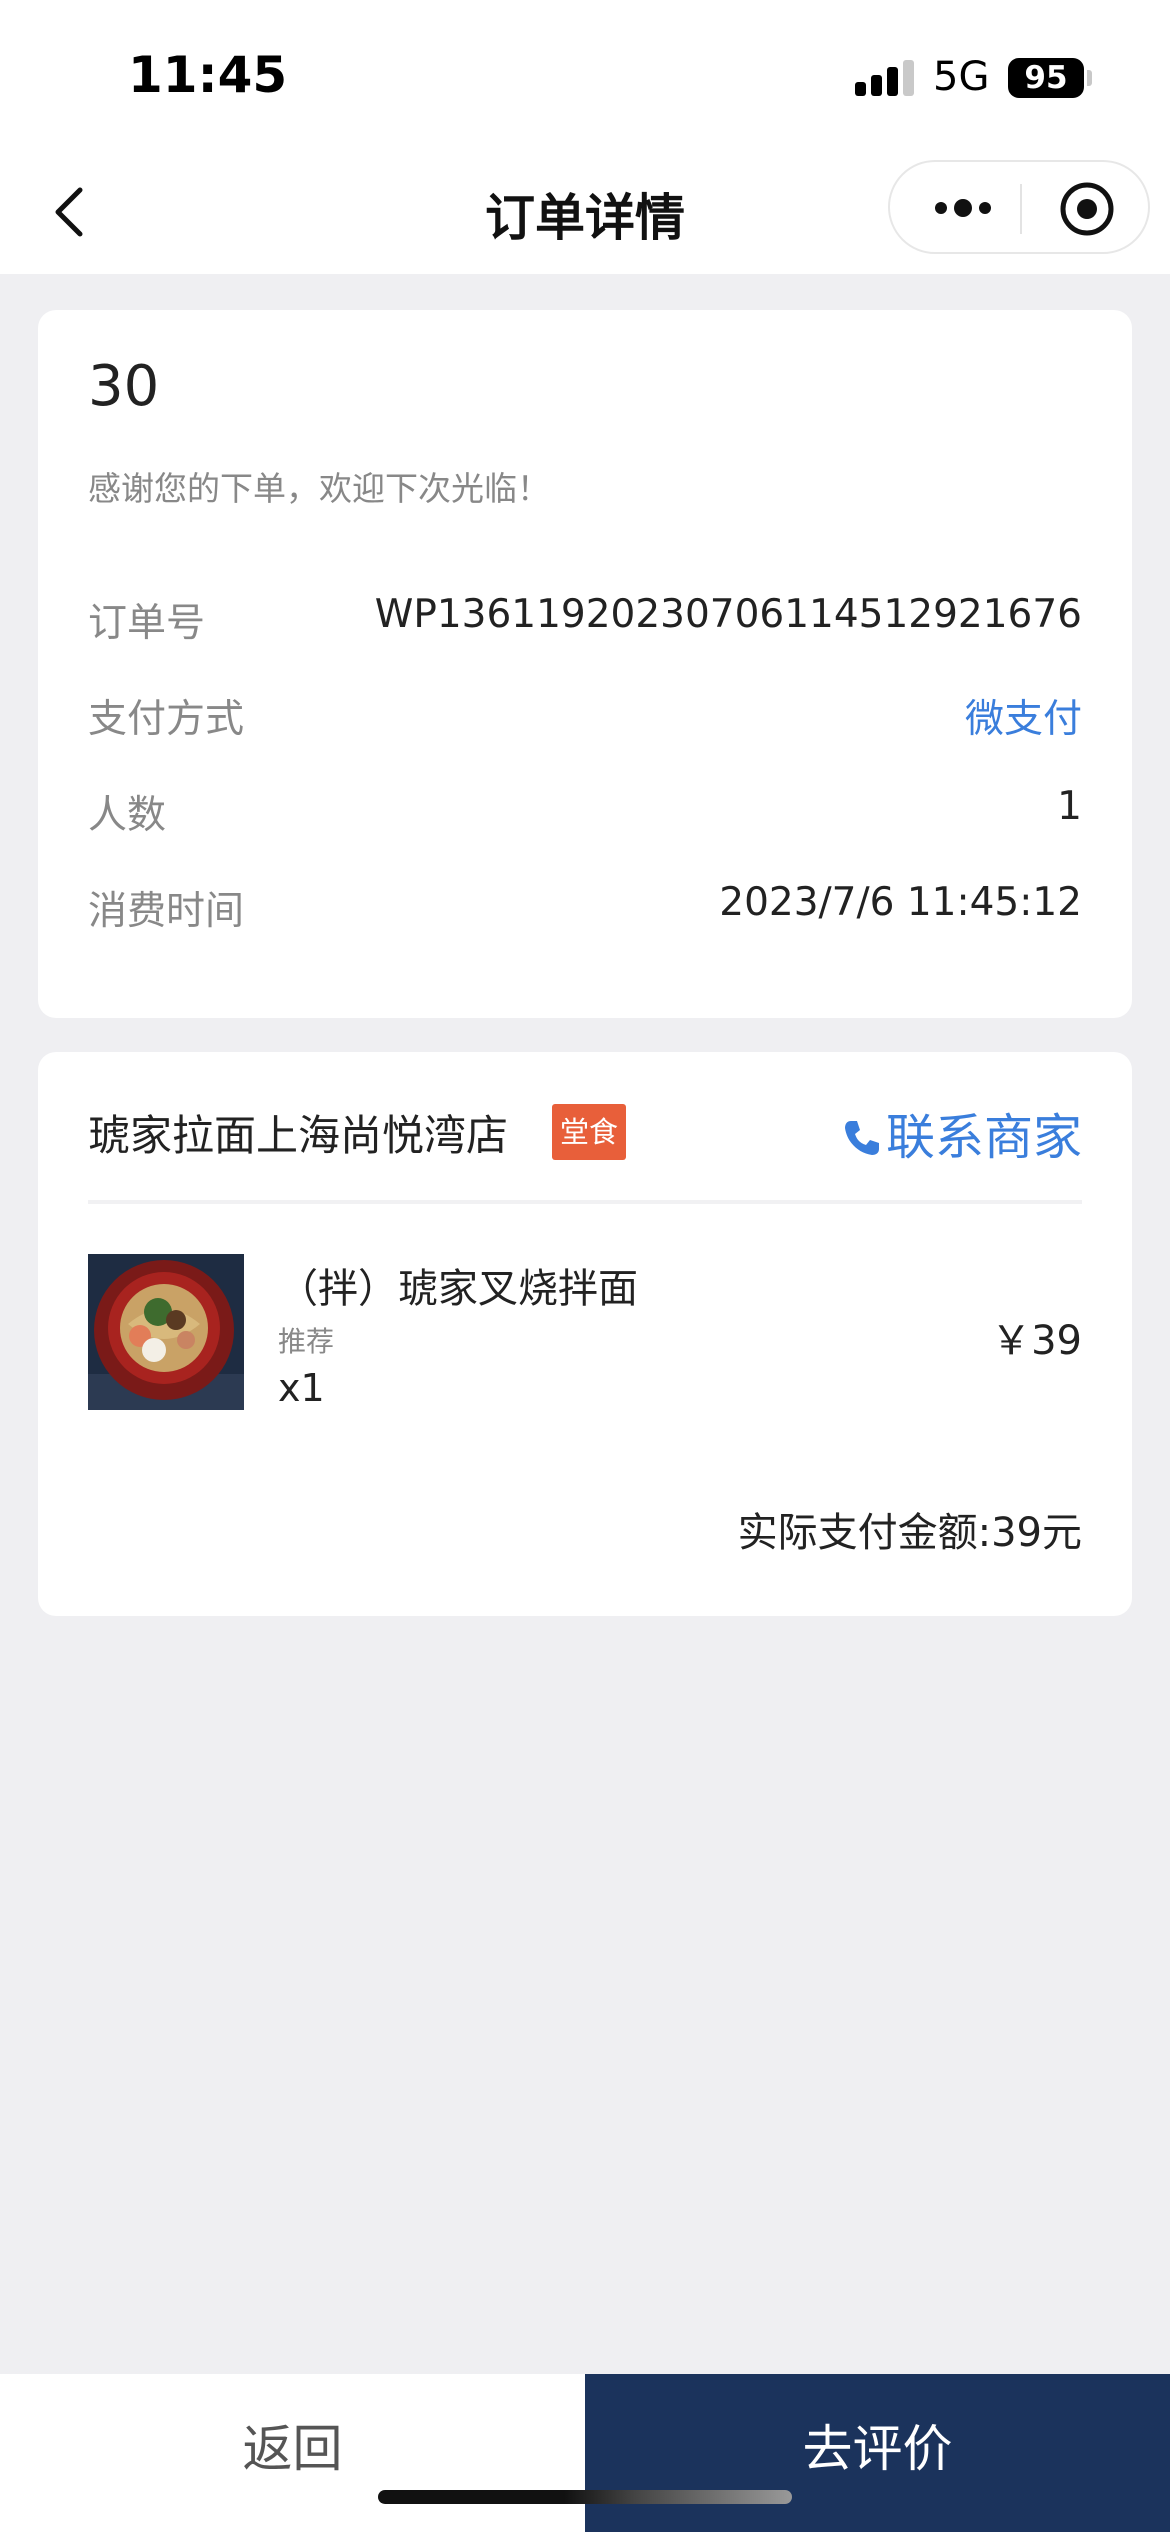 The height and width of the screenshot is (2532, 1170). I want to click on close-target-icon, so click(1087, 209).